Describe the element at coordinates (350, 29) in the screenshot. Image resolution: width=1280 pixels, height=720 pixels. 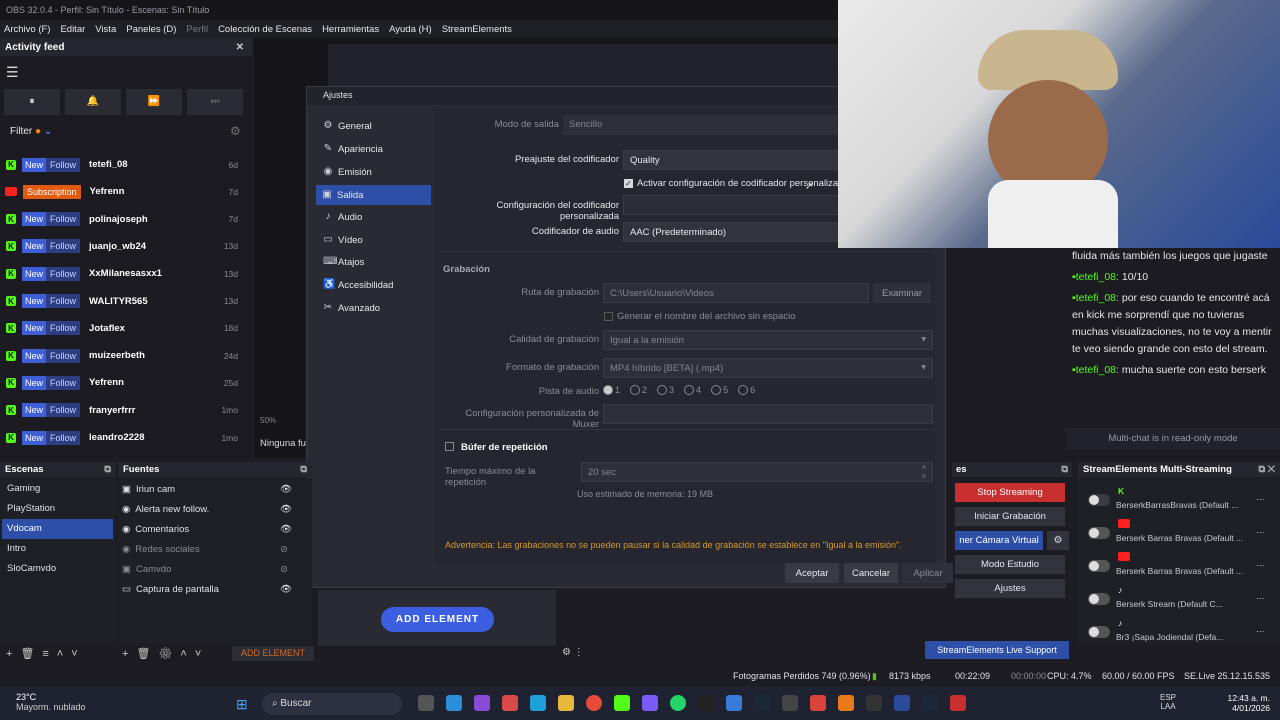
I see `menu-herramientas: Herramientas` at that location.